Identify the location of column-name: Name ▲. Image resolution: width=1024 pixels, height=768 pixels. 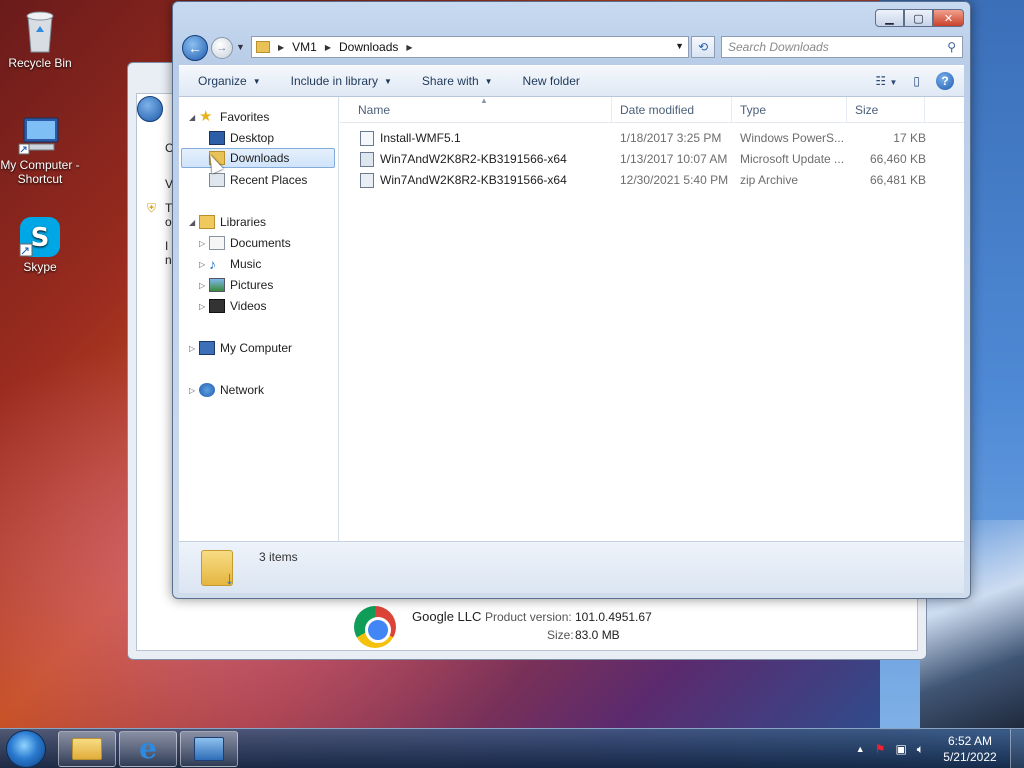
(481, 109).